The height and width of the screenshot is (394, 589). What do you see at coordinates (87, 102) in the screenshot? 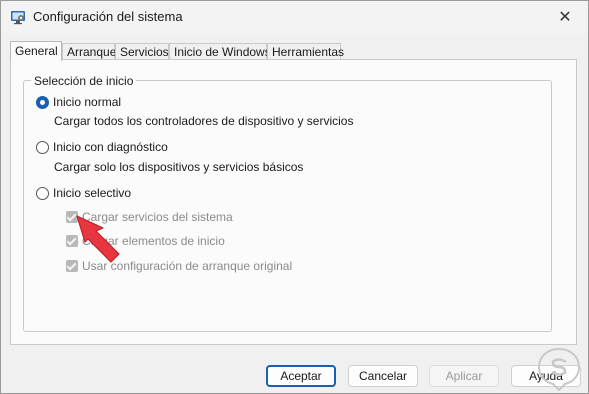
I see `radio-label: Inicio normal` at bounding box center [87, 102].